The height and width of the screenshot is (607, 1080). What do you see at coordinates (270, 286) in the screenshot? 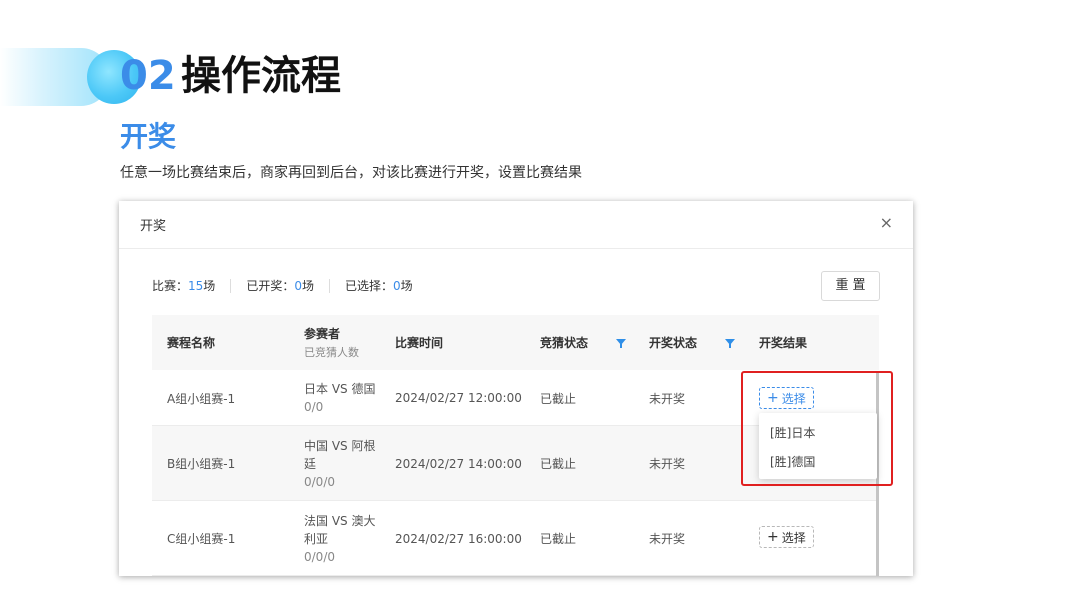
I see `drawn-label: 已开奖：` at bounding box center [270, 286].